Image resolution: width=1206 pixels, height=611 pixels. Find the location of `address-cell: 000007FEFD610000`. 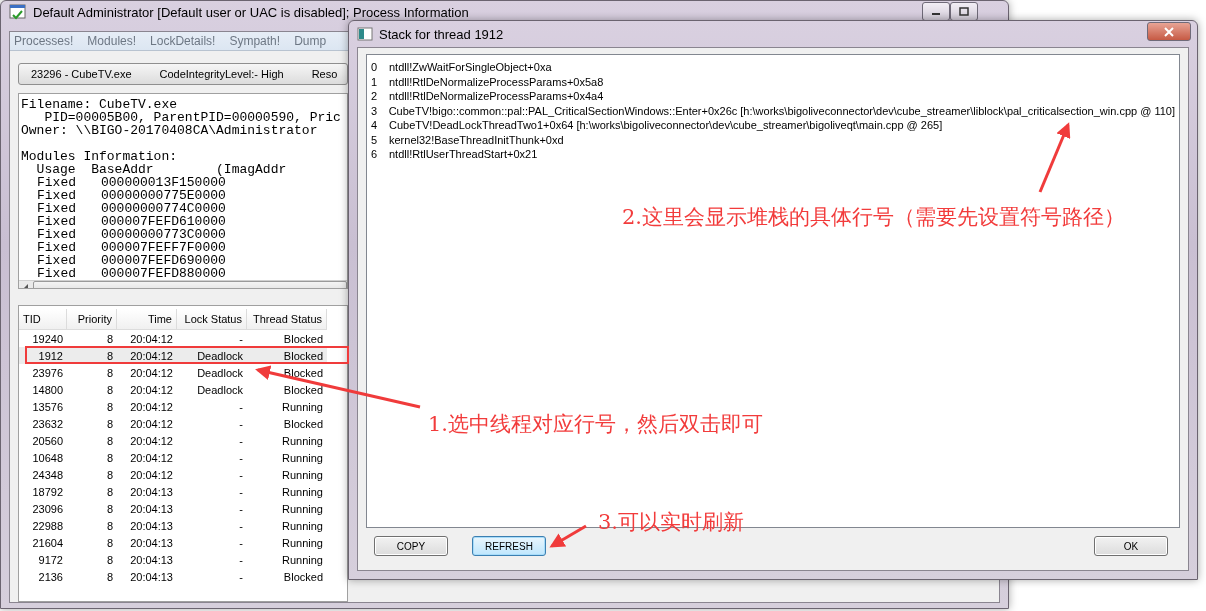

address-cell: 000007FEFD610000 is located at coordinates (163, 221).